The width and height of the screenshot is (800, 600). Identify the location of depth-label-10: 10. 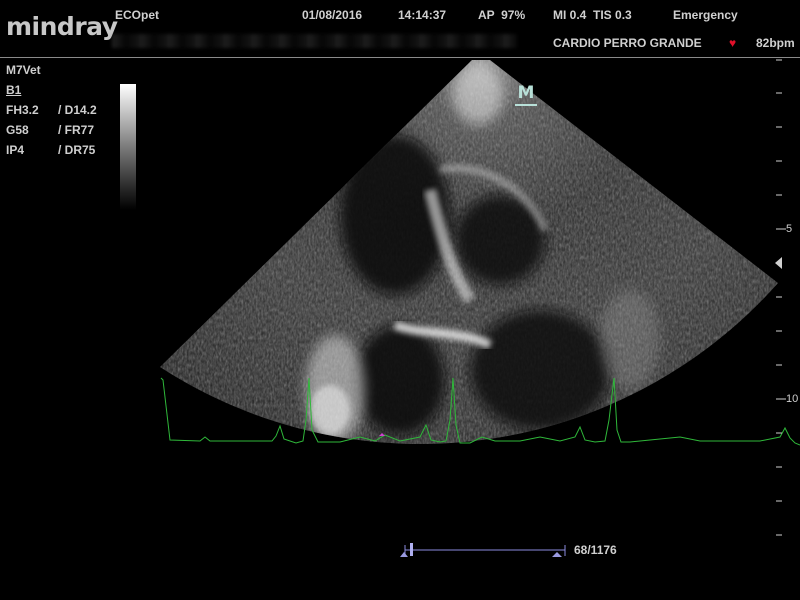
(792, 399).